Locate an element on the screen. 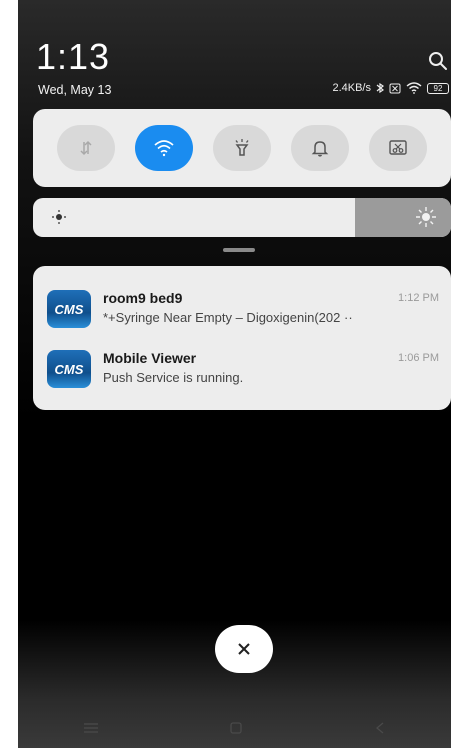  wifi-toggle is located at coordinates (164, 148).